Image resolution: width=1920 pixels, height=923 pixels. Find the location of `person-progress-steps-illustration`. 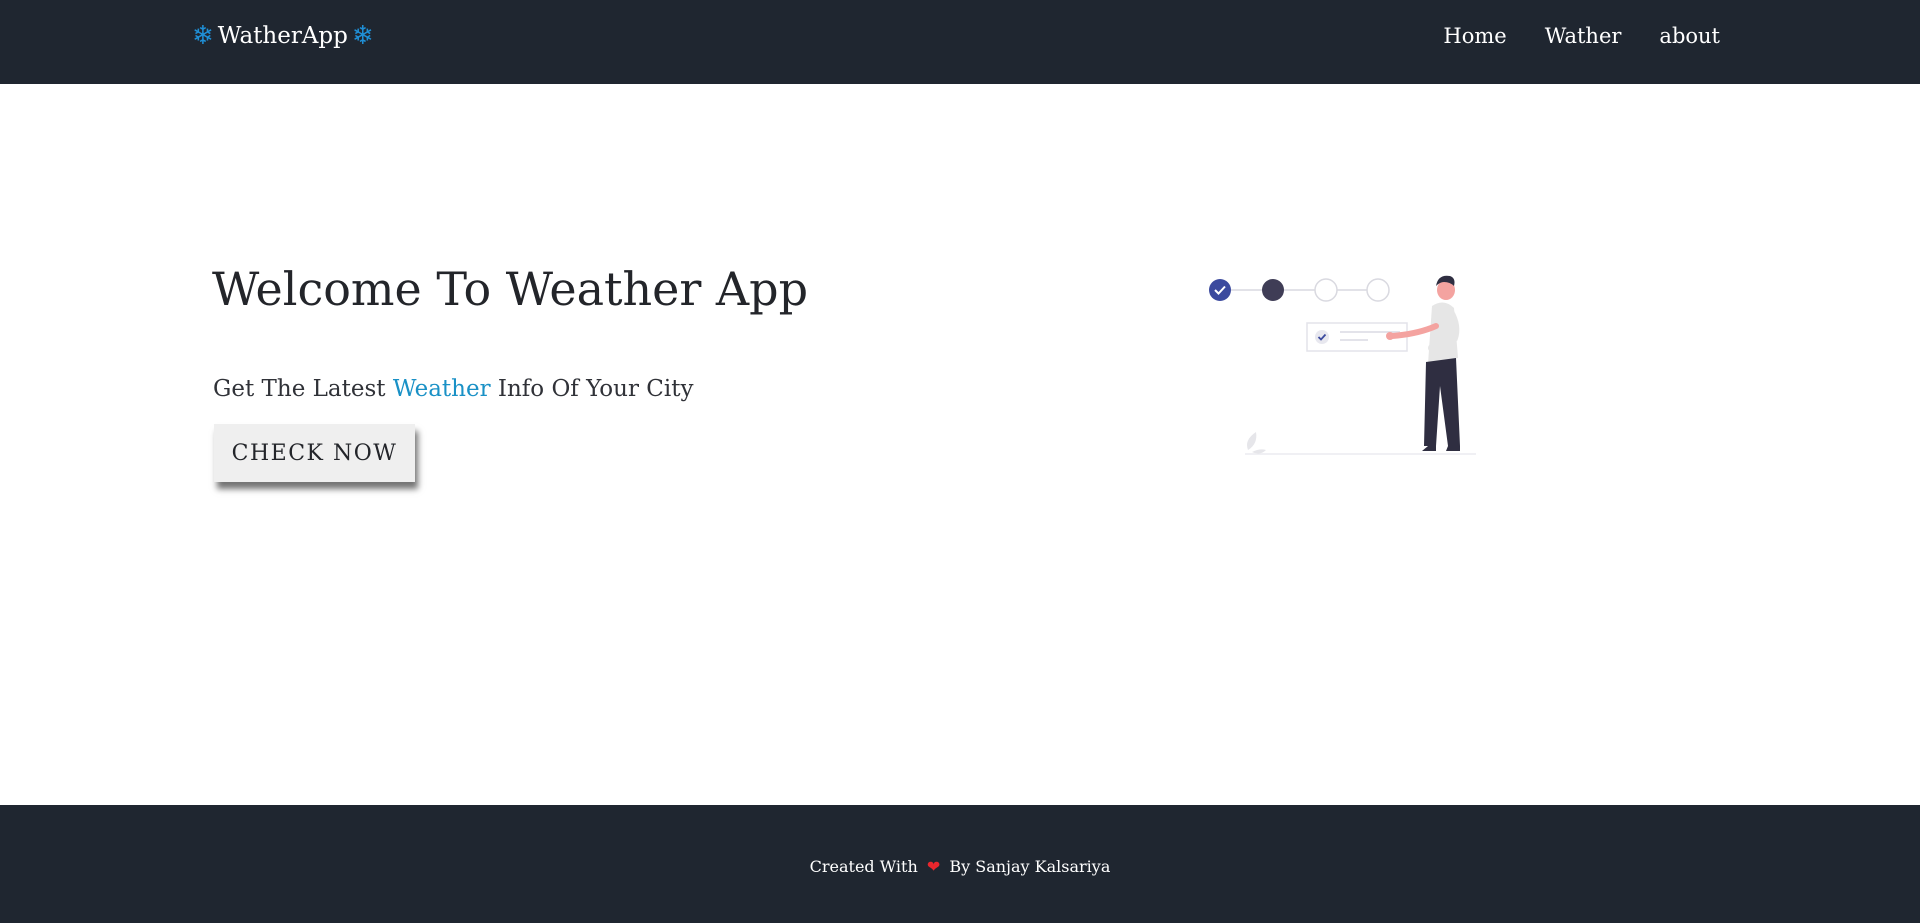

person-progress-steps-illustration is located at coordinates (1342, 365).